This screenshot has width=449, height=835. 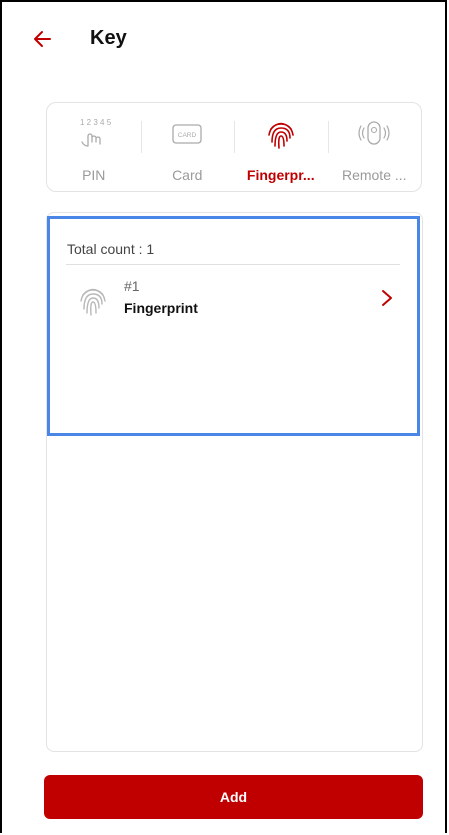 What do you see at coordinates (132, 286) in the screenshot?
I see `item-number: #1` at bounding box center [132, 286].